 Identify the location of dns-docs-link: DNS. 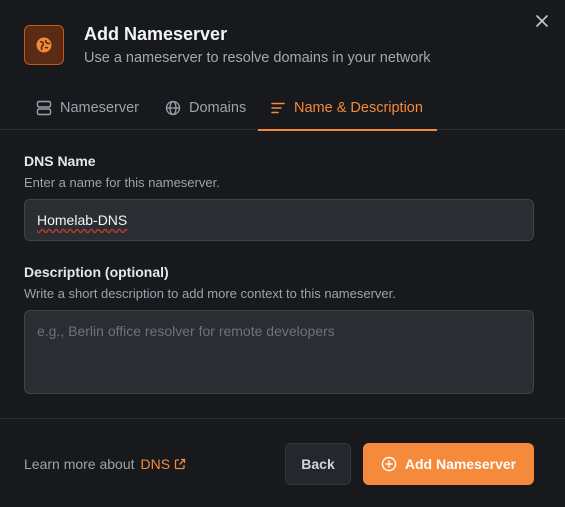
(164, 464).